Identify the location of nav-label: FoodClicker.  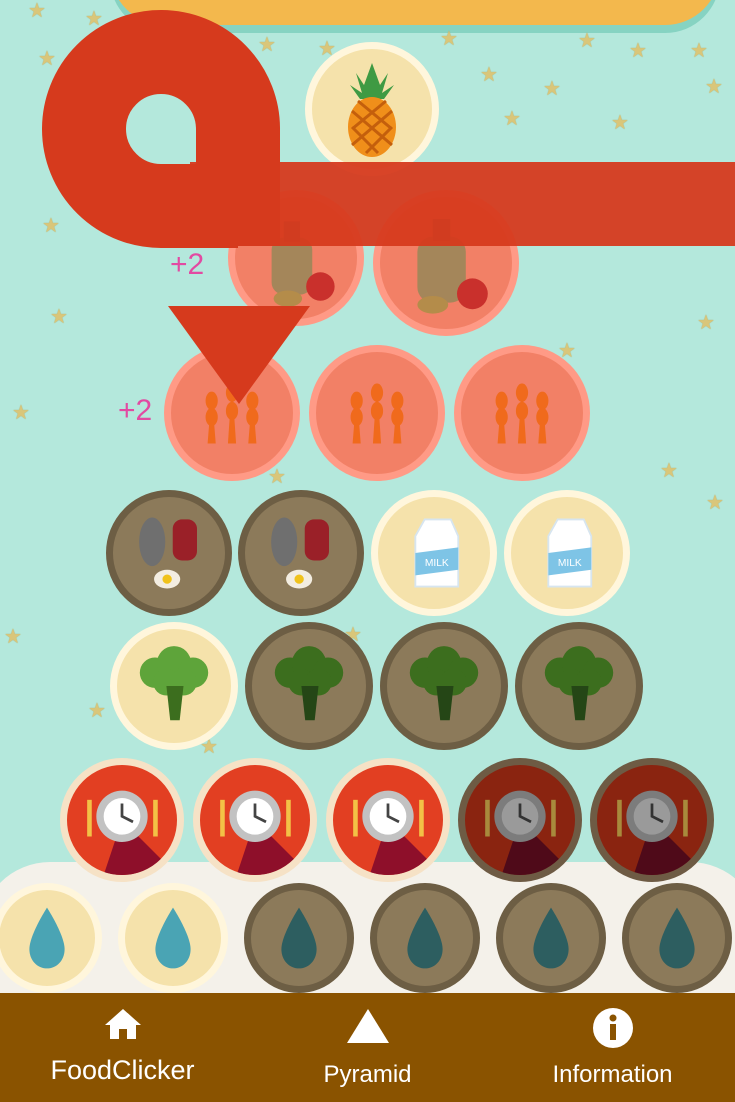
(122, 1070).